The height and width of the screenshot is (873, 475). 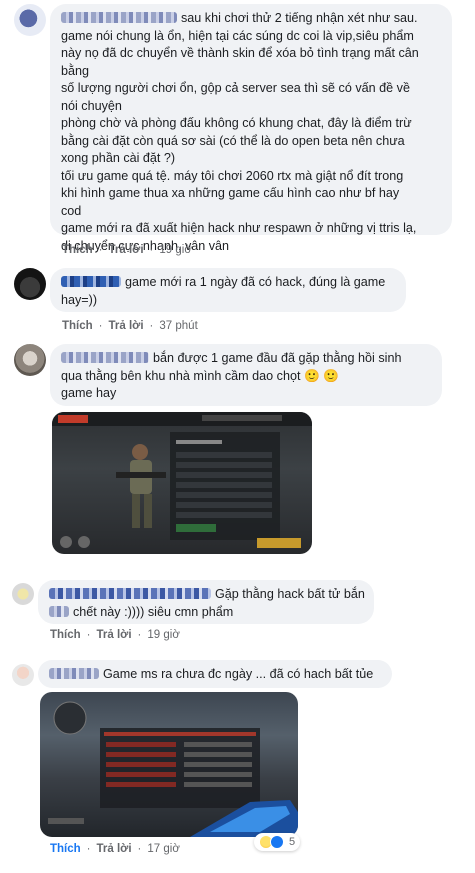 What do you see at coordinates (79, 299) in the screenshot?
I see `comment-text-line: hay=))` at bounding box center [79, 299].